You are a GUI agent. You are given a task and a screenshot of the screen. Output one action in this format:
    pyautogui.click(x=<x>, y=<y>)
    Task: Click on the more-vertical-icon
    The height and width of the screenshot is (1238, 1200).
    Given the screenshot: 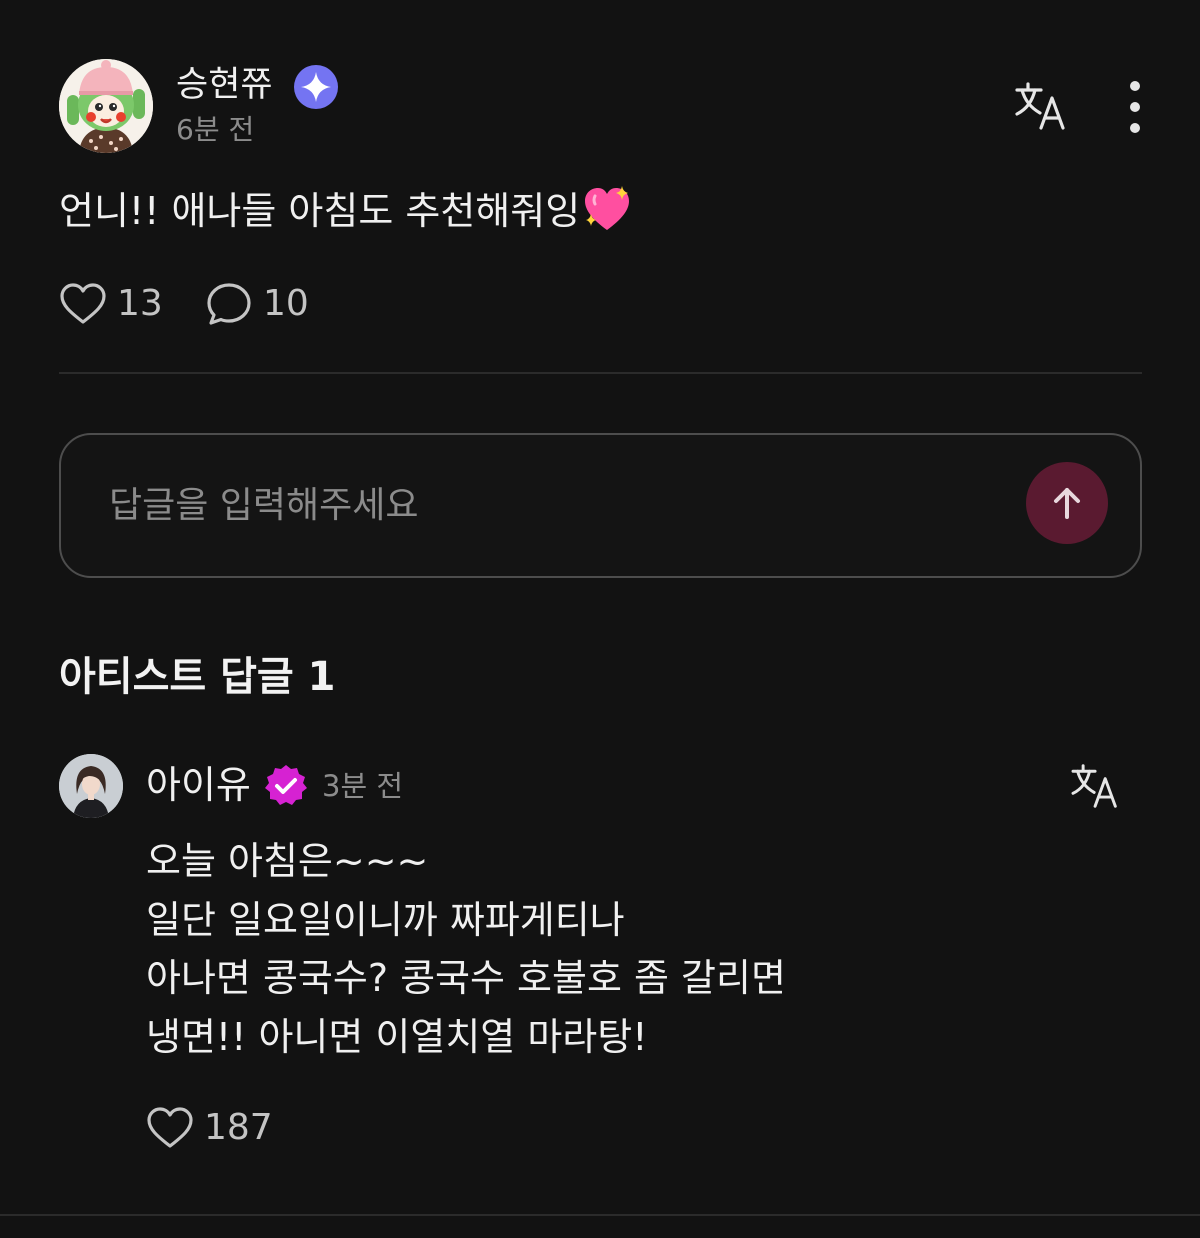 What is the action you would take?
    pyautogui.click(x=1135, y=107)
    